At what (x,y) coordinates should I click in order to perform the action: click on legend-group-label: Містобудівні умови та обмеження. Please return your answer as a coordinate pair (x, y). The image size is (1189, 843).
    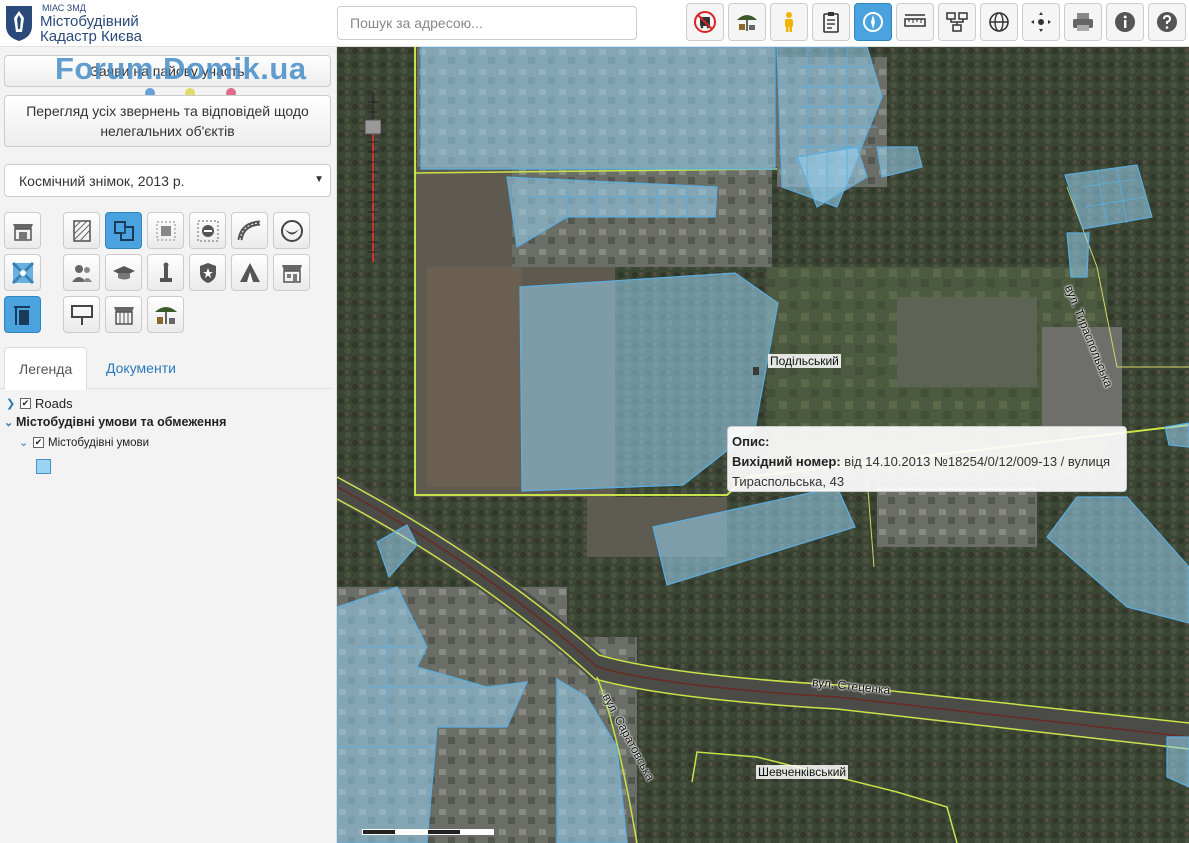
    Looking at the image, I should click on (121, 422).